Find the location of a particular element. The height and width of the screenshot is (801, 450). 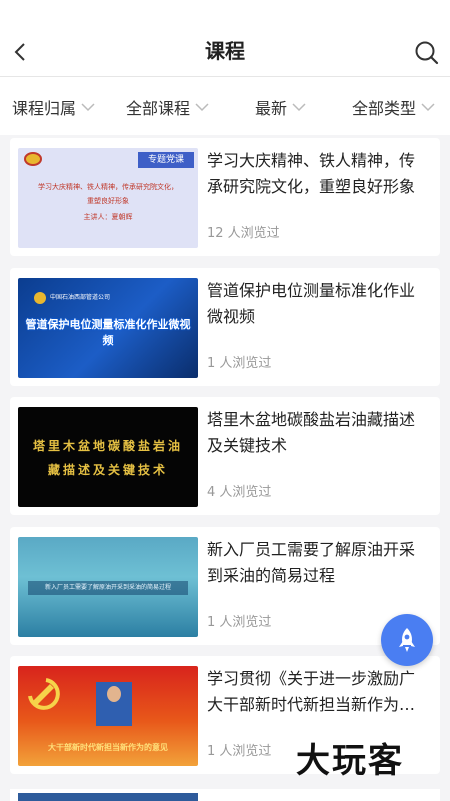

thumbnail-text: 管道保护电位测量标准化作业微视频 is located at coordinates (108, 332).